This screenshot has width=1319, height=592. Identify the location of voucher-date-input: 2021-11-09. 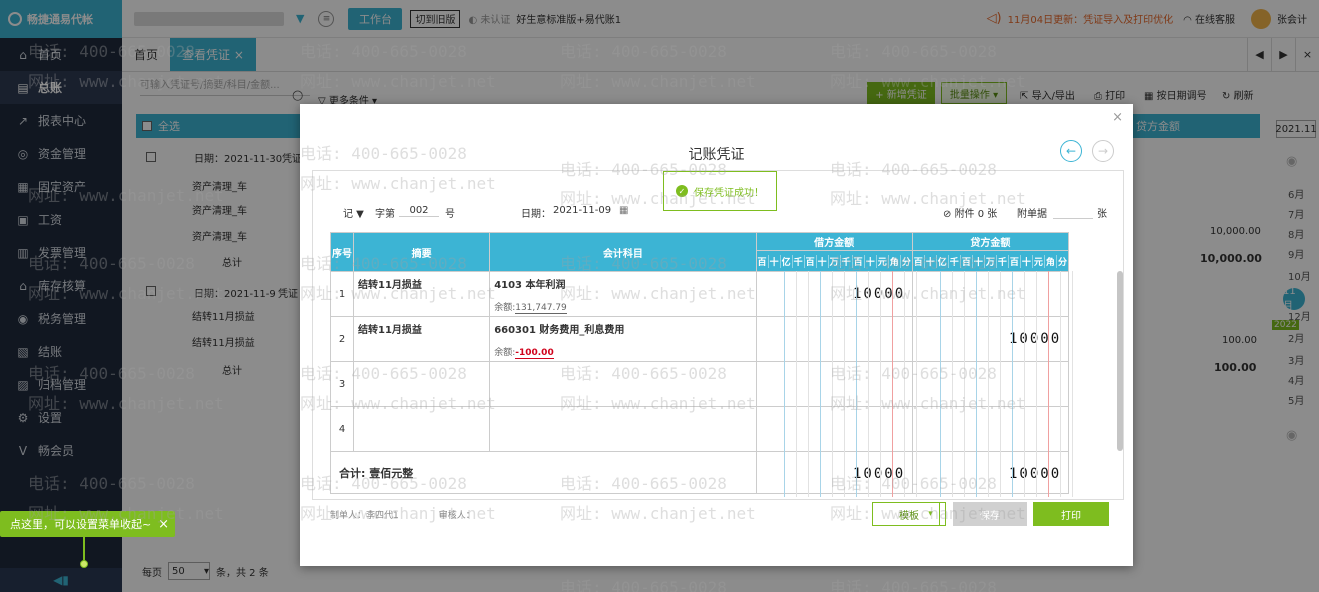
(582, 210).